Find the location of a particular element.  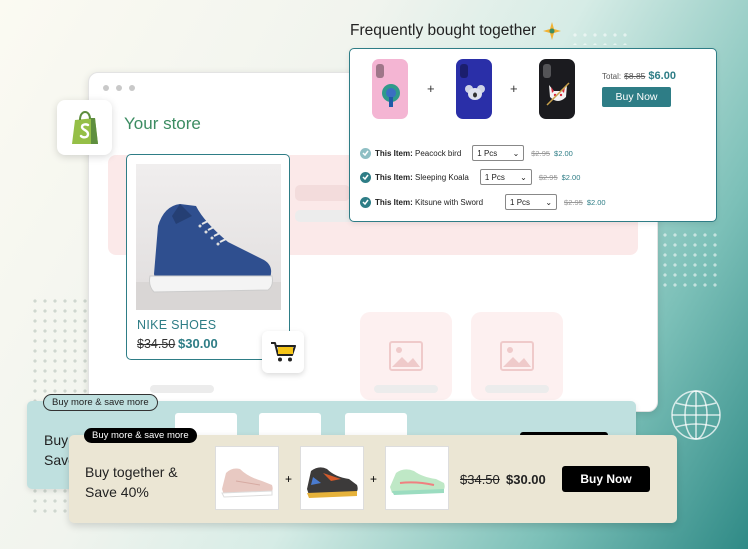

dot-pattern-right is located at coordinates (690, 260).